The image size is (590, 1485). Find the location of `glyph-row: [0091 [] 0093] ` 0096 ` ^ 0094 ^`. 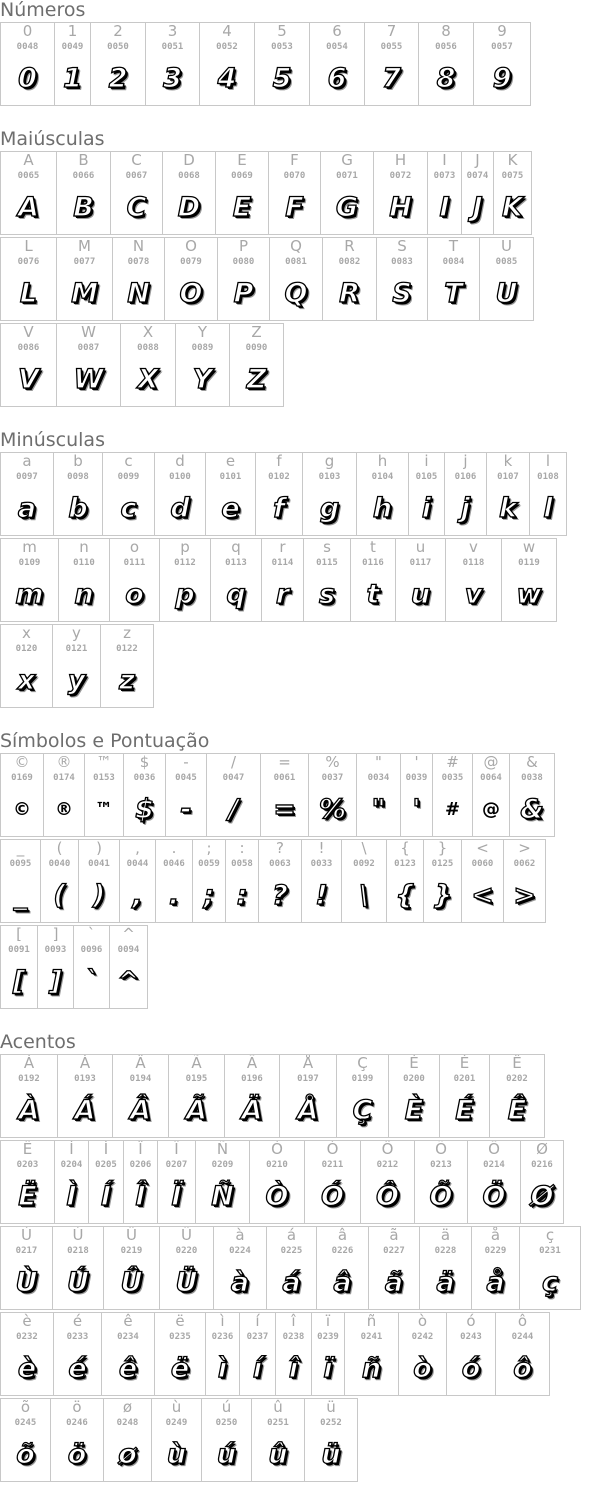

glyph-row: [0091 [] 0093] ` 0096 ` ^ 0094 ^ is located at coordinates (74, 967).